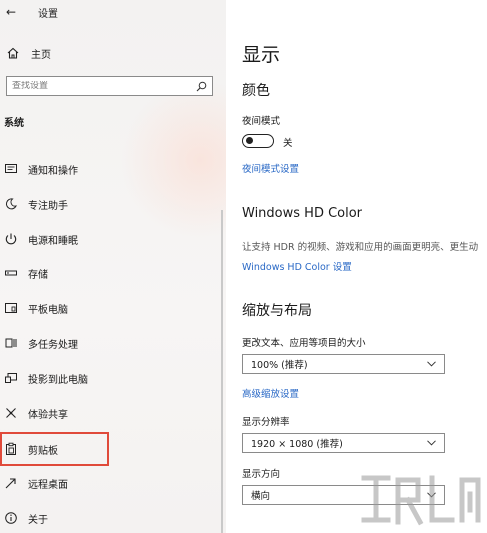 This screenshot has width=487, height=533. What do you see at coordinates (11, 239) in the screenshot?
I see `power-icon` at bounding box center [11, 239].